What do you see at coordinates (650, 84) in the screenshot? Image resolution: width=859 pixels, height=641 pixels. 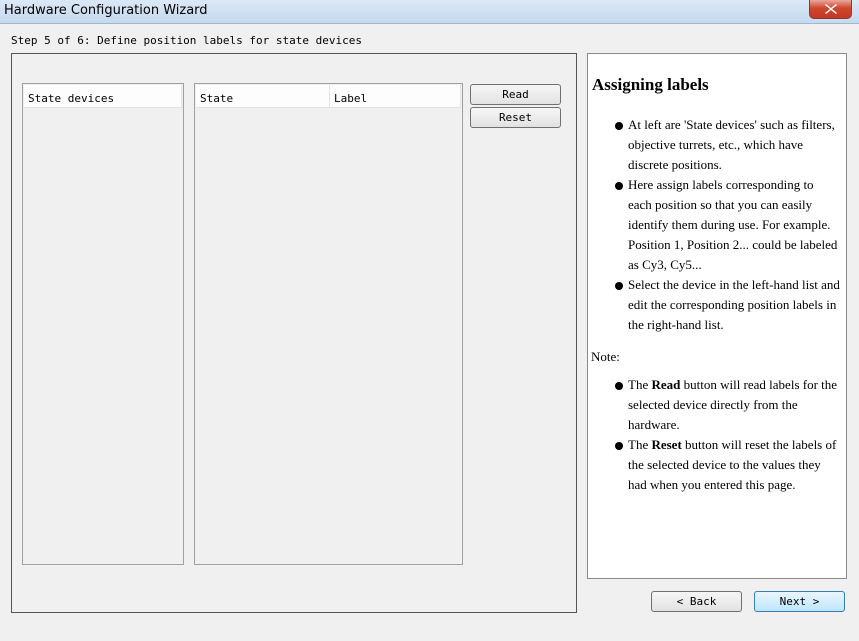 I see `help-title: Assigning labels` at bounding box center [650, 84].